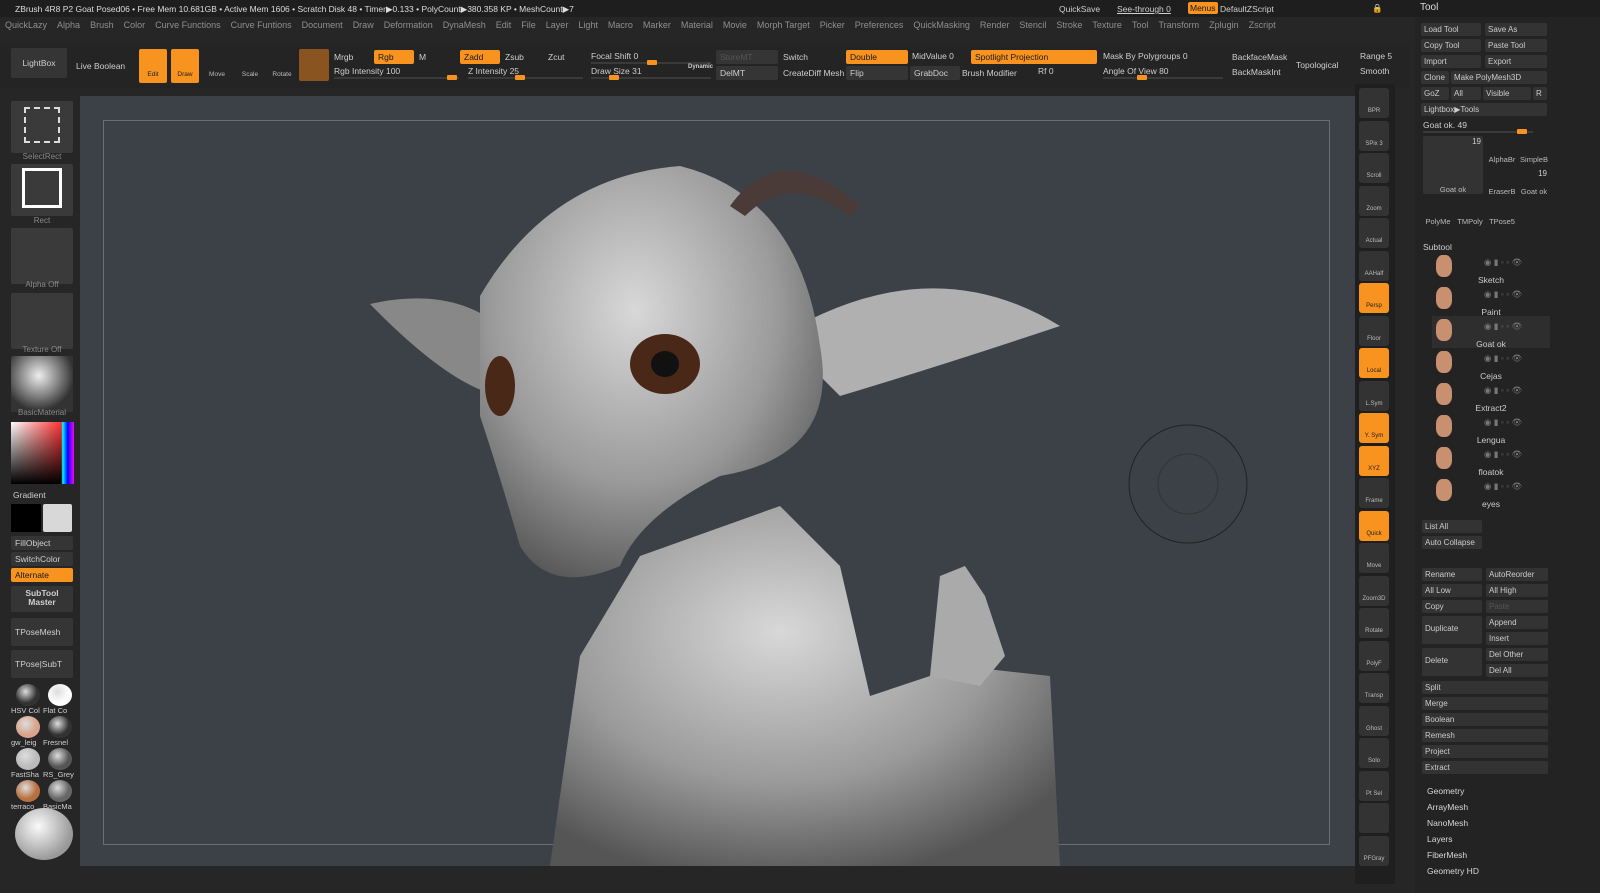 The image size is (1600, 893). I want to click on midvalue-slider: MidValue 0, so click(933, 56).